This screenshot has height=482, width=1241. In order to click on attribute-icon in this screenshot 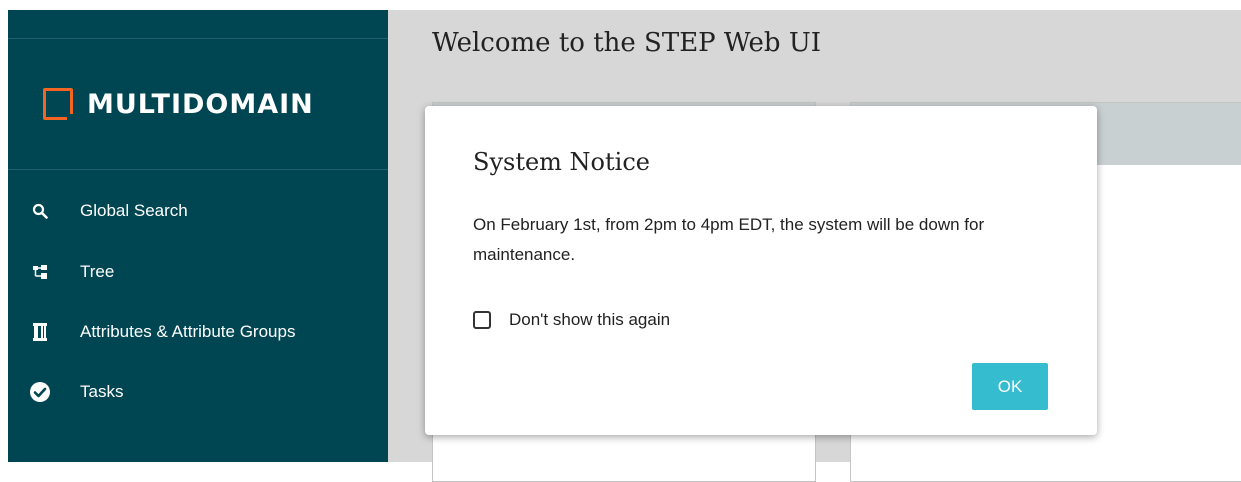, I will do `click(40, 332)`.